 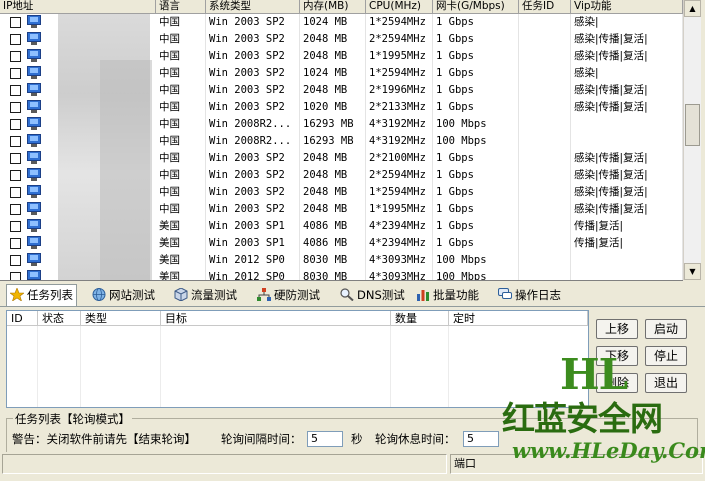 What do you see at coordinates (692, 271) in the screenshot?
I see `scroll-down-icon: ▼` at bounding box center [692, 271].